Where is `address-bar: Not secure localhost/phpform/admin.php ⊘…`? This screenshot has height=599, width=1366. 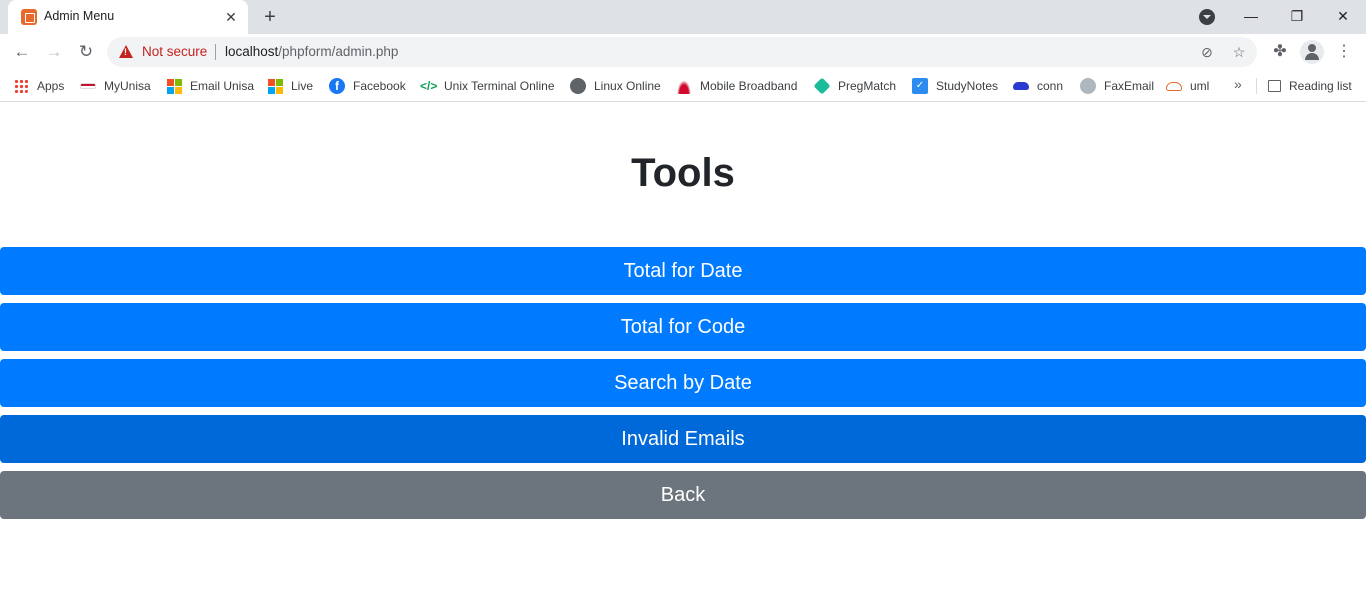
address-bar: Not secure localhost/phpform/admin.php ⊘… is located at coordinates (682, 52).